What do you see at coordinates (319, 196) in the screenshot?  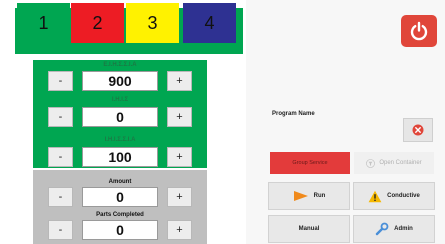 I see `run-label: Run` at bounding box center [319, 196].